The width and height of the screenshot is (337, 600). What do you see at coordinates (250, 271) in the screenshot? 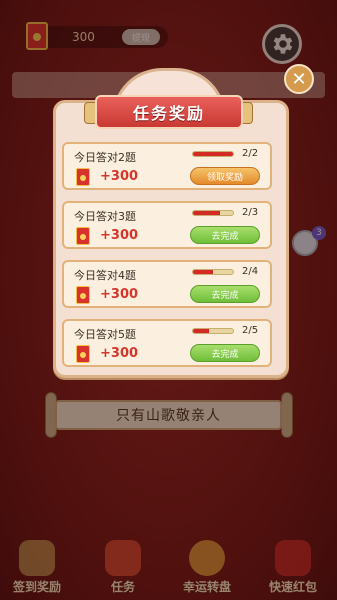
I see `progress-text: 2/4` at bounding box center [250, 271].